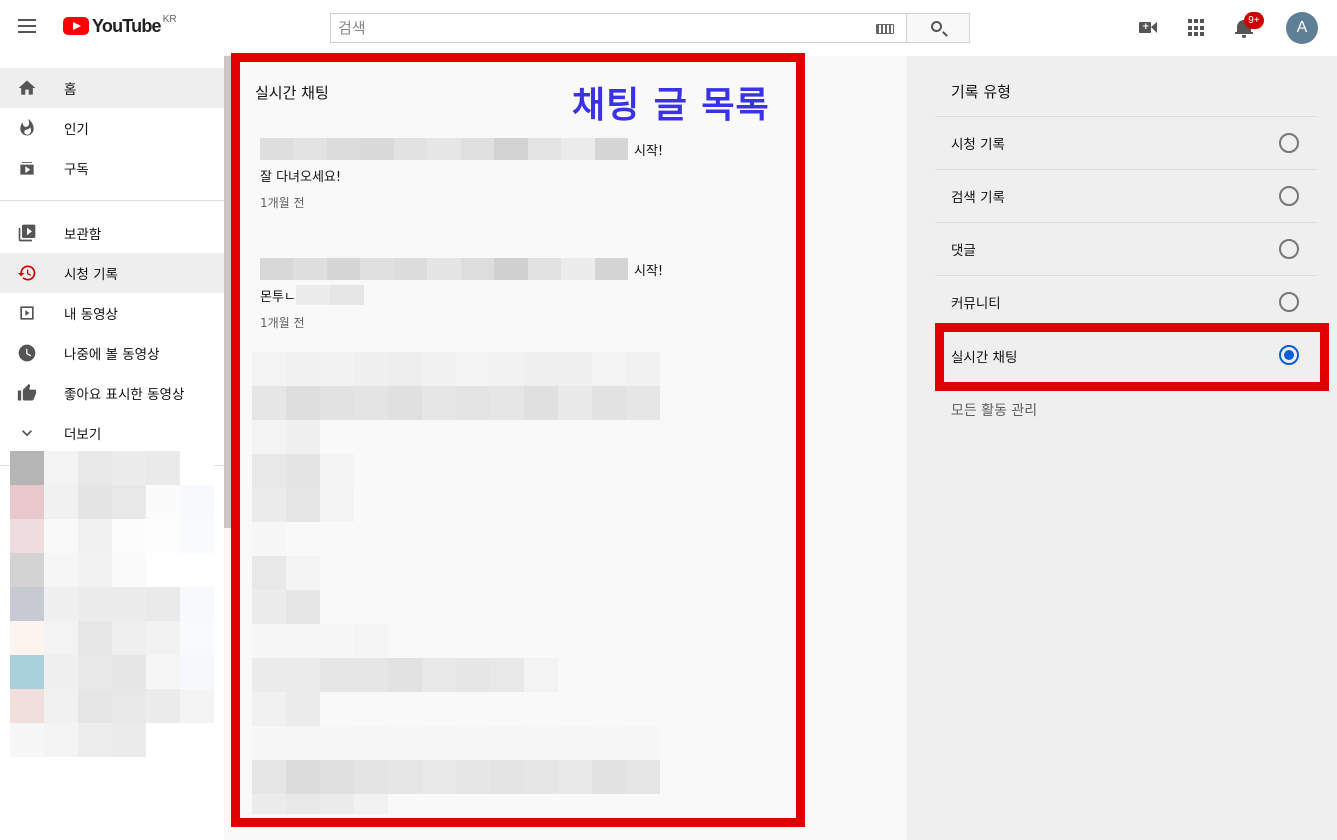  Describe the element at coordinates (27, 87) in the screenshot. I see `home-icon` at that location.